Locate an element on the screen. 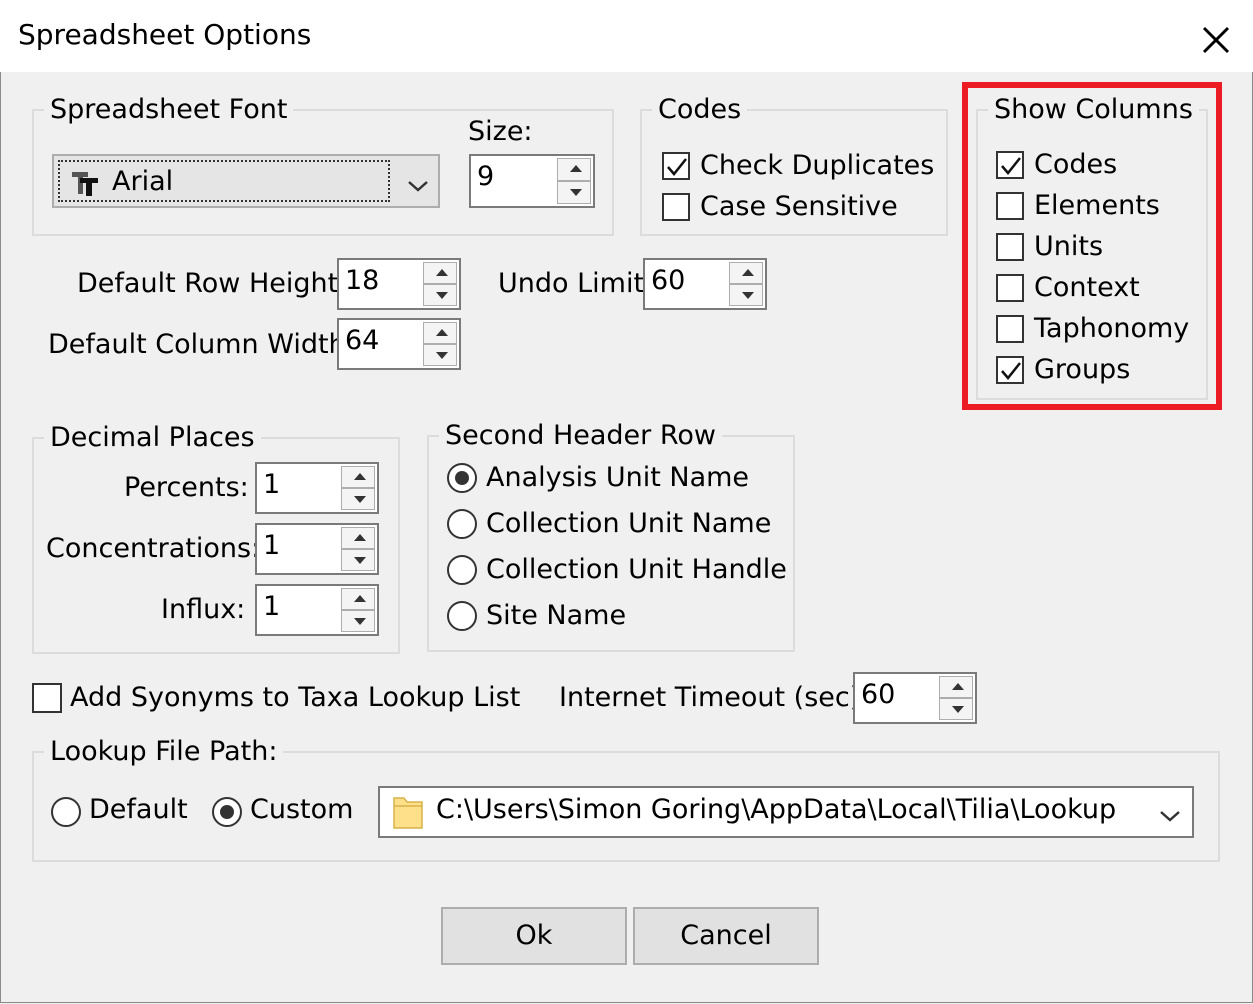 The image size is (1253, 1004). ok-button: Ok is located at coordinates (534, 936).